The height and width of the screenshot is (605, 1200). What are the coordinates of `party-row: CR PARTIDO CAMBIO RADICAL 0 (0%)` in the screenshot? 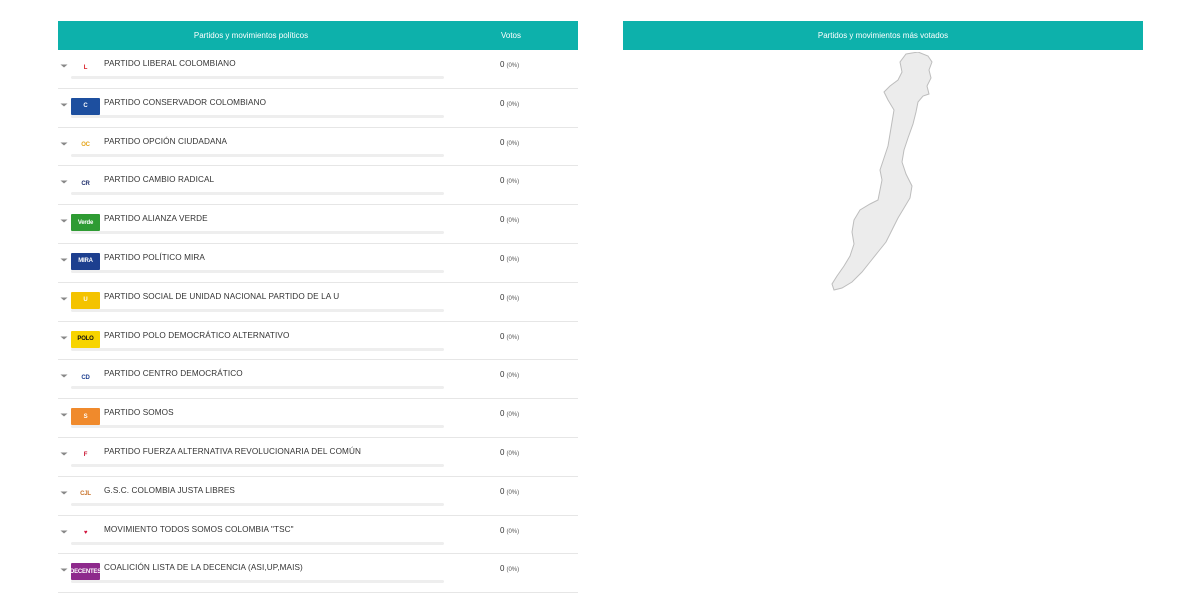 It's located at (318, 186).